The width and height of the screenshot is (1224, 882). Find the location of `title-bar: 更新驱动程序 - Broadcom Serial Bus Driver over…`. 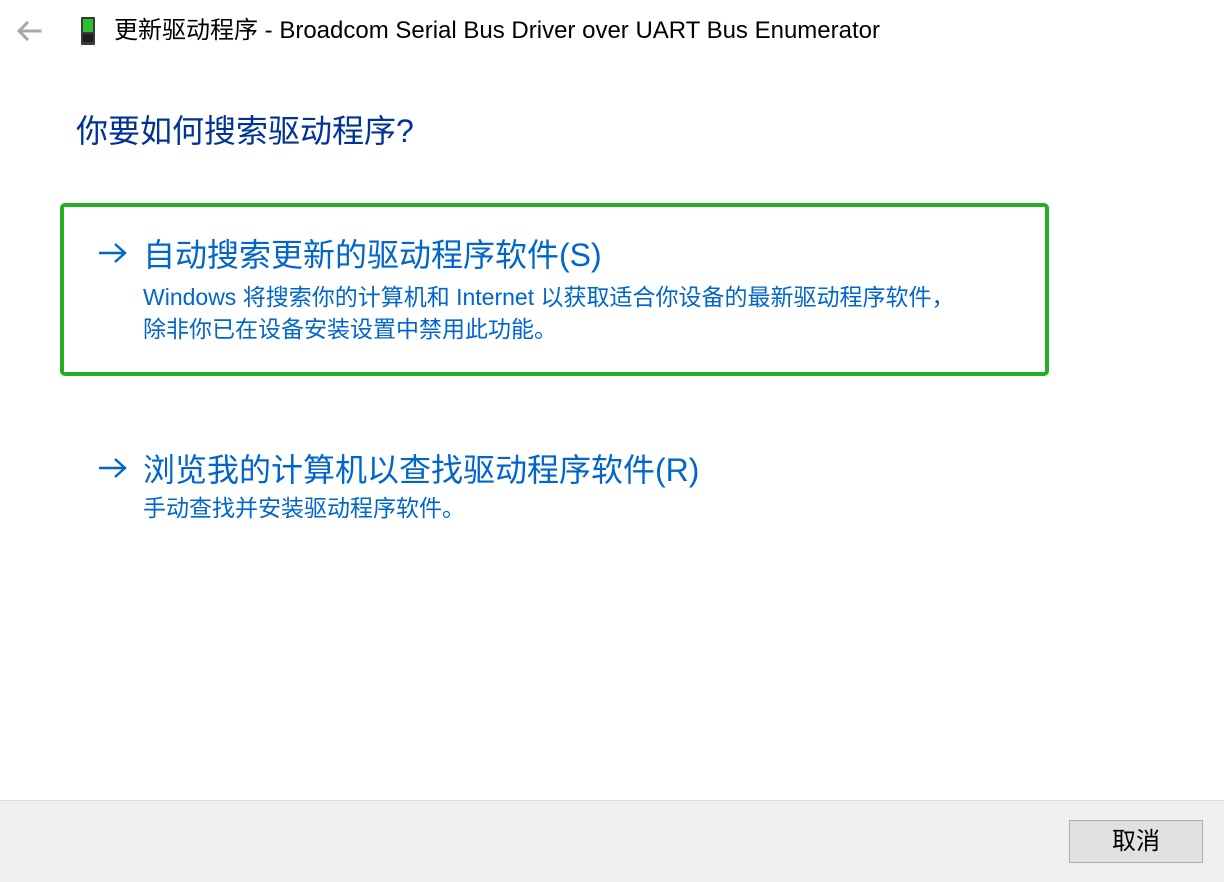

title-bar: 更新驱动程序 - Broadcom Serial Bus Driver over… is located at coordinates (612, 31).